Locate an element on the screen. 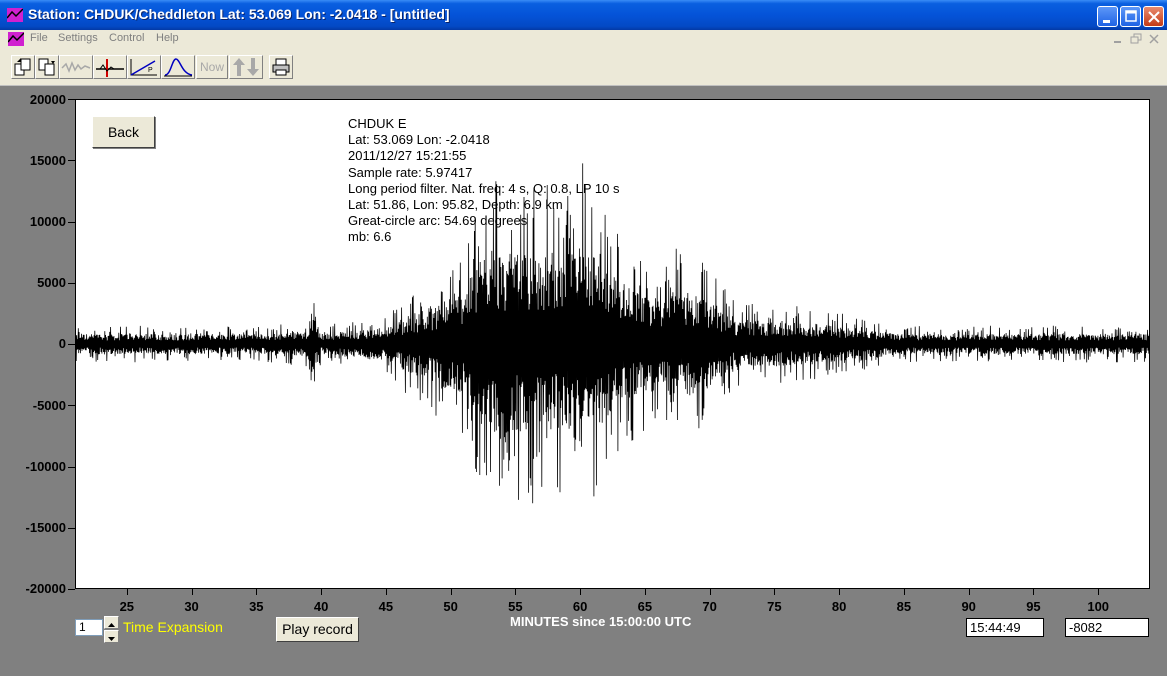  open-file-button is located at coordinates (23, 67).